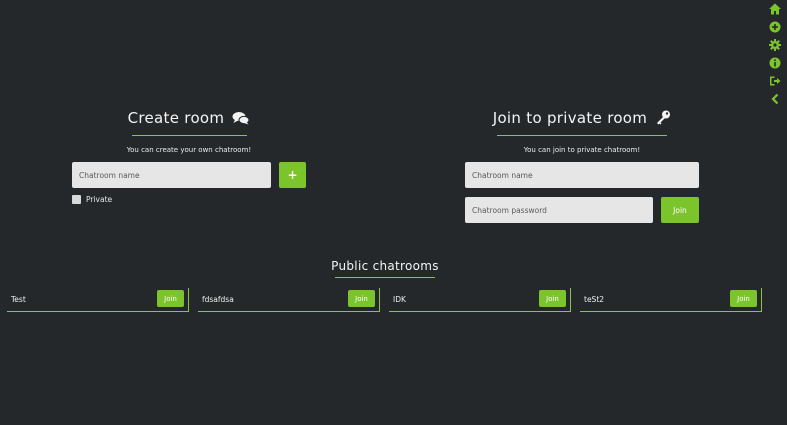  I want to click on private-checkbox, so click(76, 199).